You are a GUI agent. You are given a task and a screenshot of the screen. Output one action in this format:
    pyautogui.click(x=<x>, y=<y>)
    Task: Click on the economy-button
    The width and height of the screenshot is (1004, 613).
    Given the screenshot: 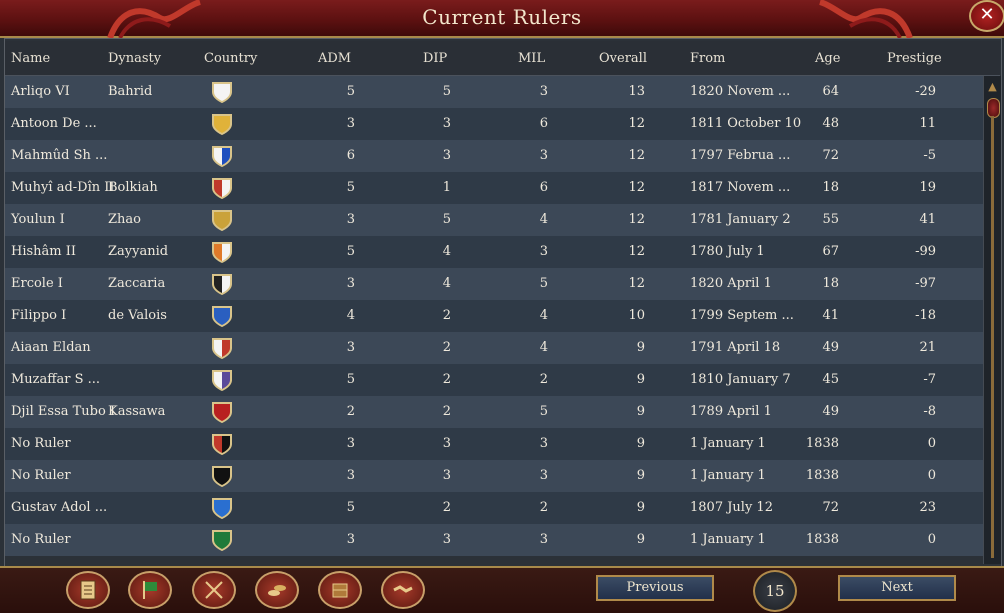 What is the action you would take?
    pyautogui.click(x=277, y=590)
    